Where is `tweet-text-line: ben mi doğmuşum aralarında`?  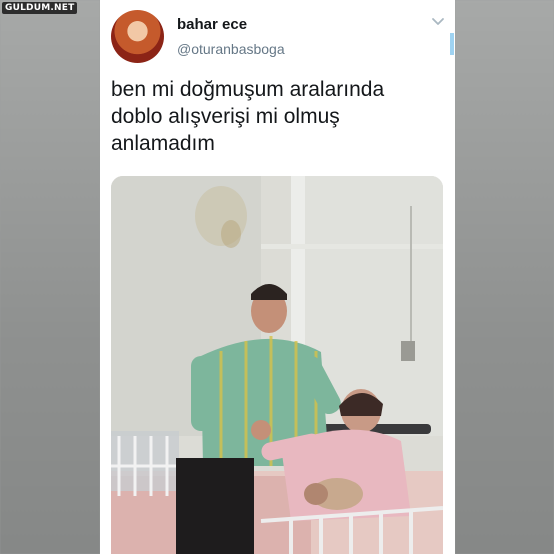
tweet-text-line: ben mi doğmuşum aralarında is located at coordinates (248, 89).